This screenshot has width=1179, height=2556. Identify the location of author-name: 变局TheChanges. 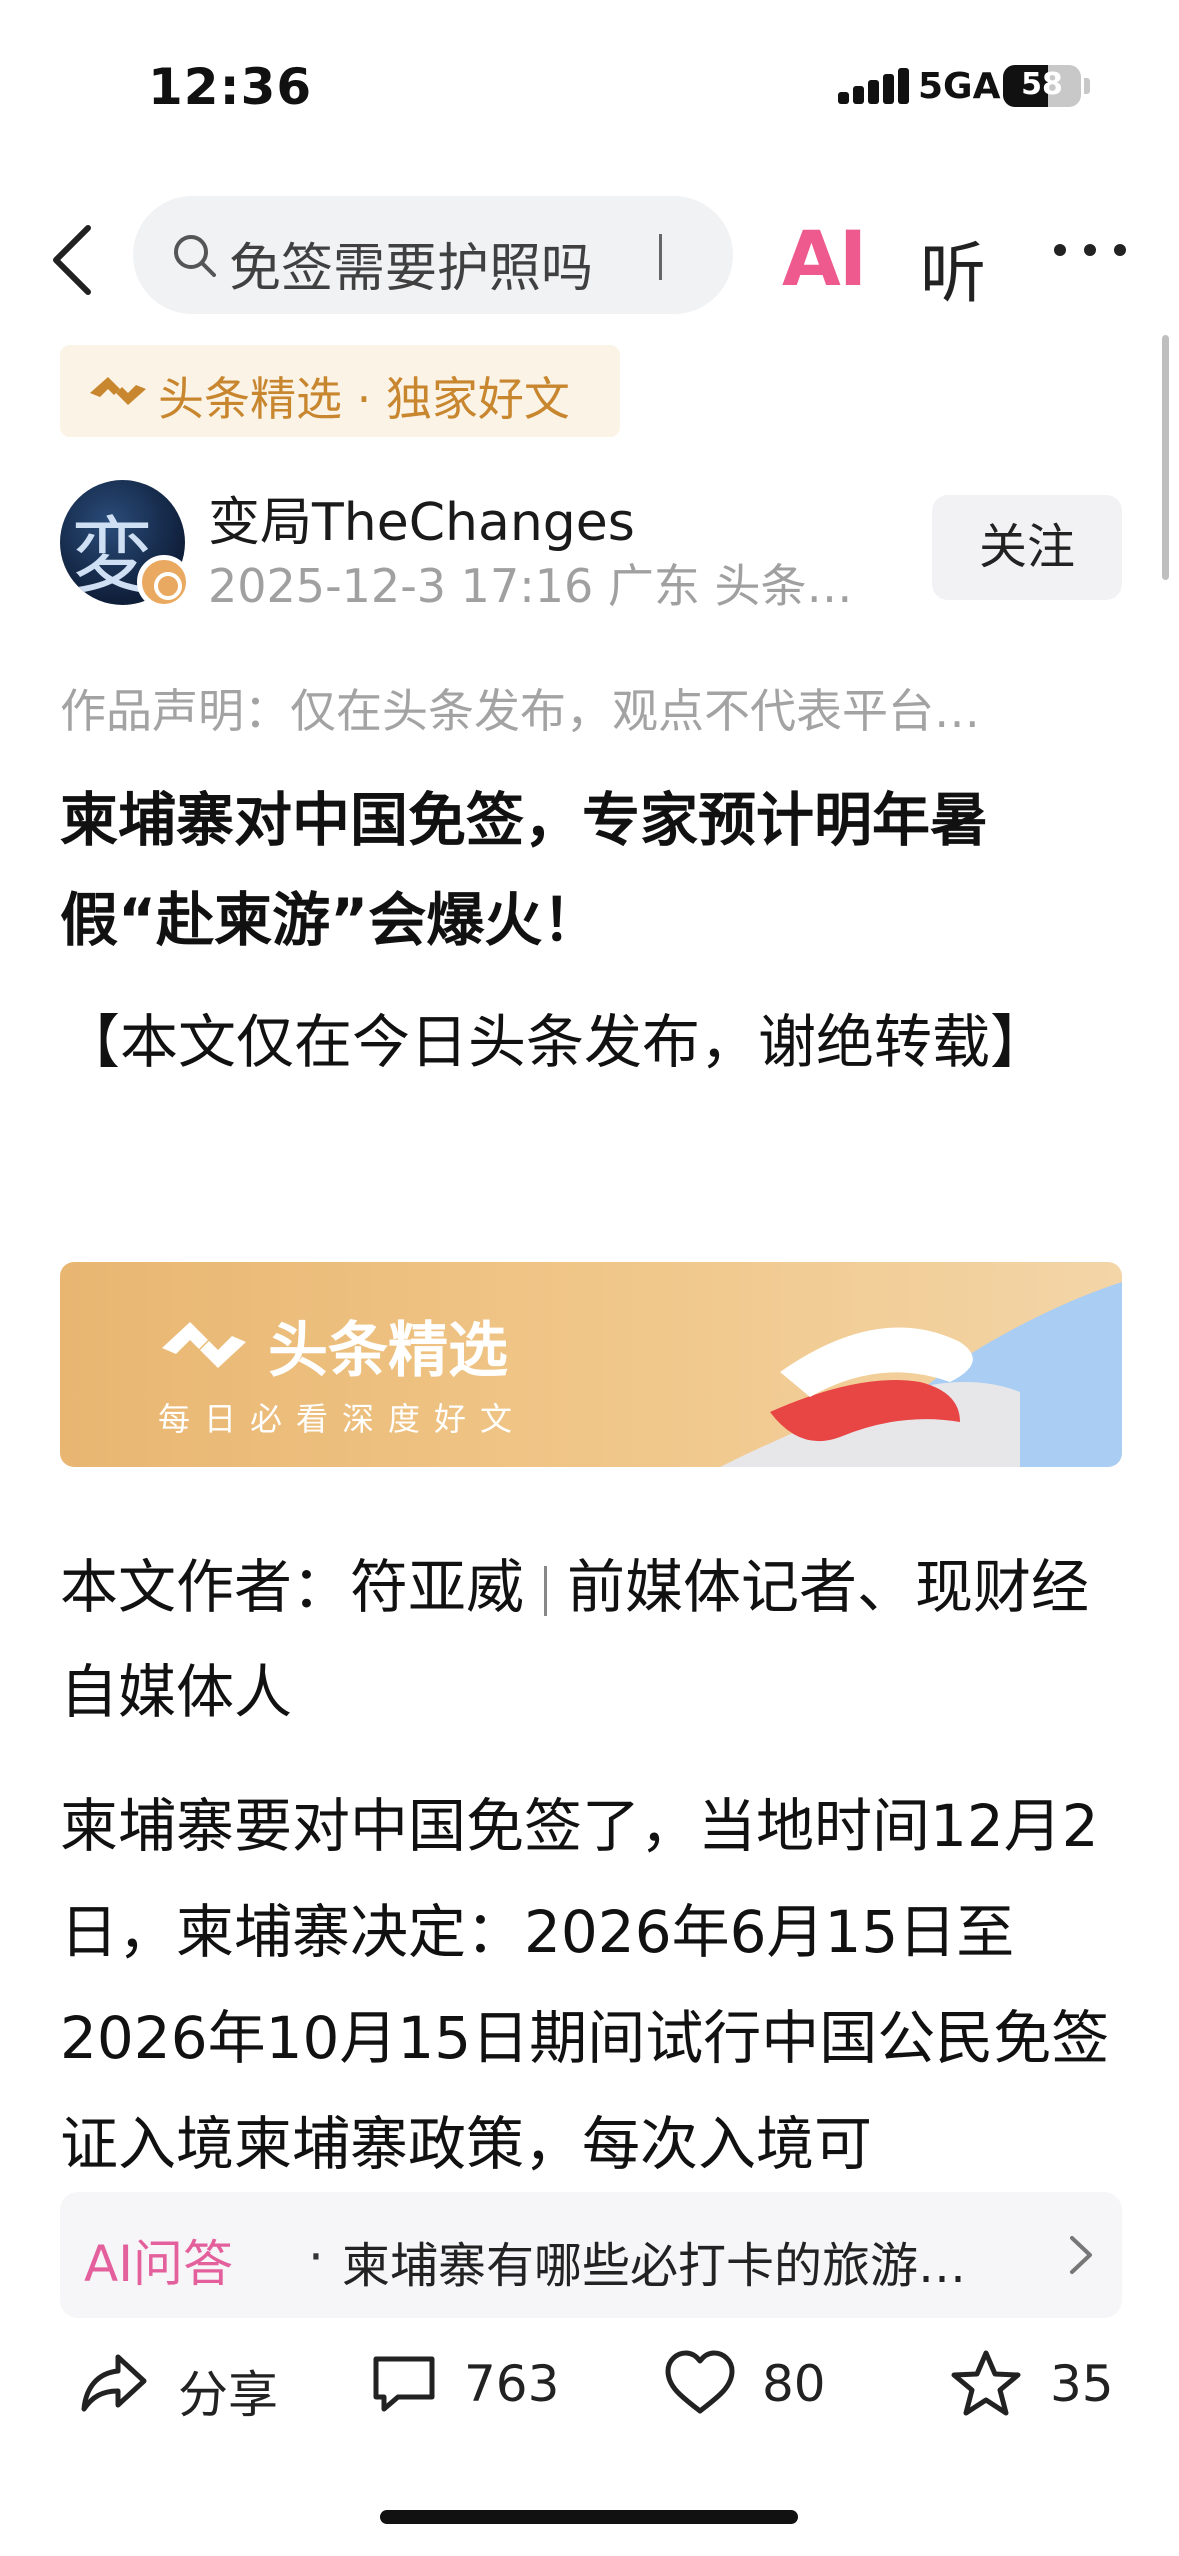
(421, 517).